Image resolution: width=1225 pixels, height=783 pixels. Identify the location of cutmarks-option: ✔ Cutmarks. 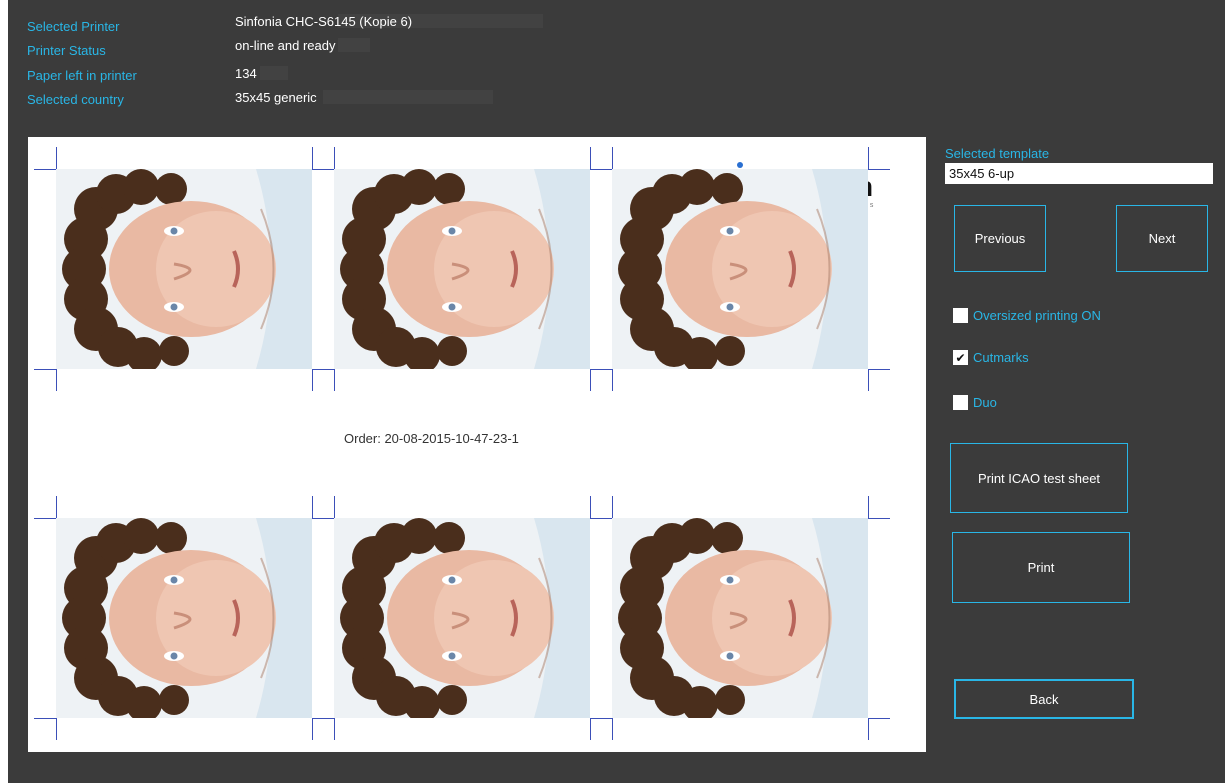
(991, 357).